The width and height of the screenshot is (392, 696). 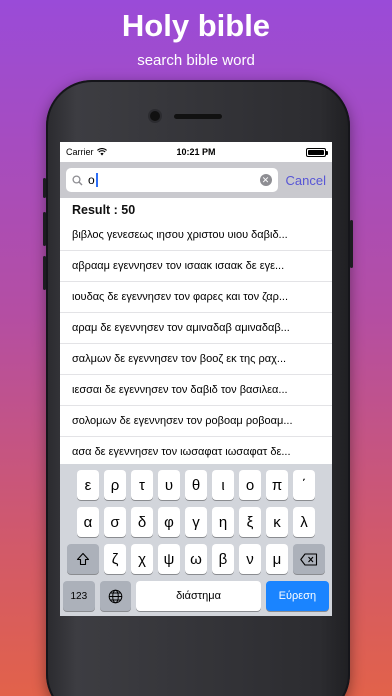 What do you see at coordinates (155, 116) in the screenshot?
I see `front-camera` at bounding box center [155, 116].